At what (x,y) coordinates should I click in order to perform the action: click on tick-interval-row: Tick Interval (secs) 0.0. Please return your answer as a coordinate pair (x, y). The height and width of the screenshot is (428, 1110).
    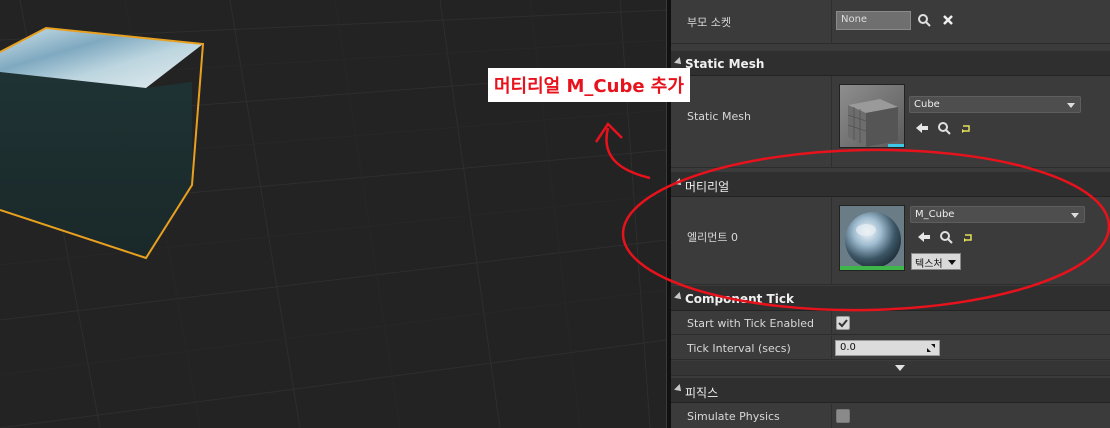
    Looking at the image, I should click on (890, 348).